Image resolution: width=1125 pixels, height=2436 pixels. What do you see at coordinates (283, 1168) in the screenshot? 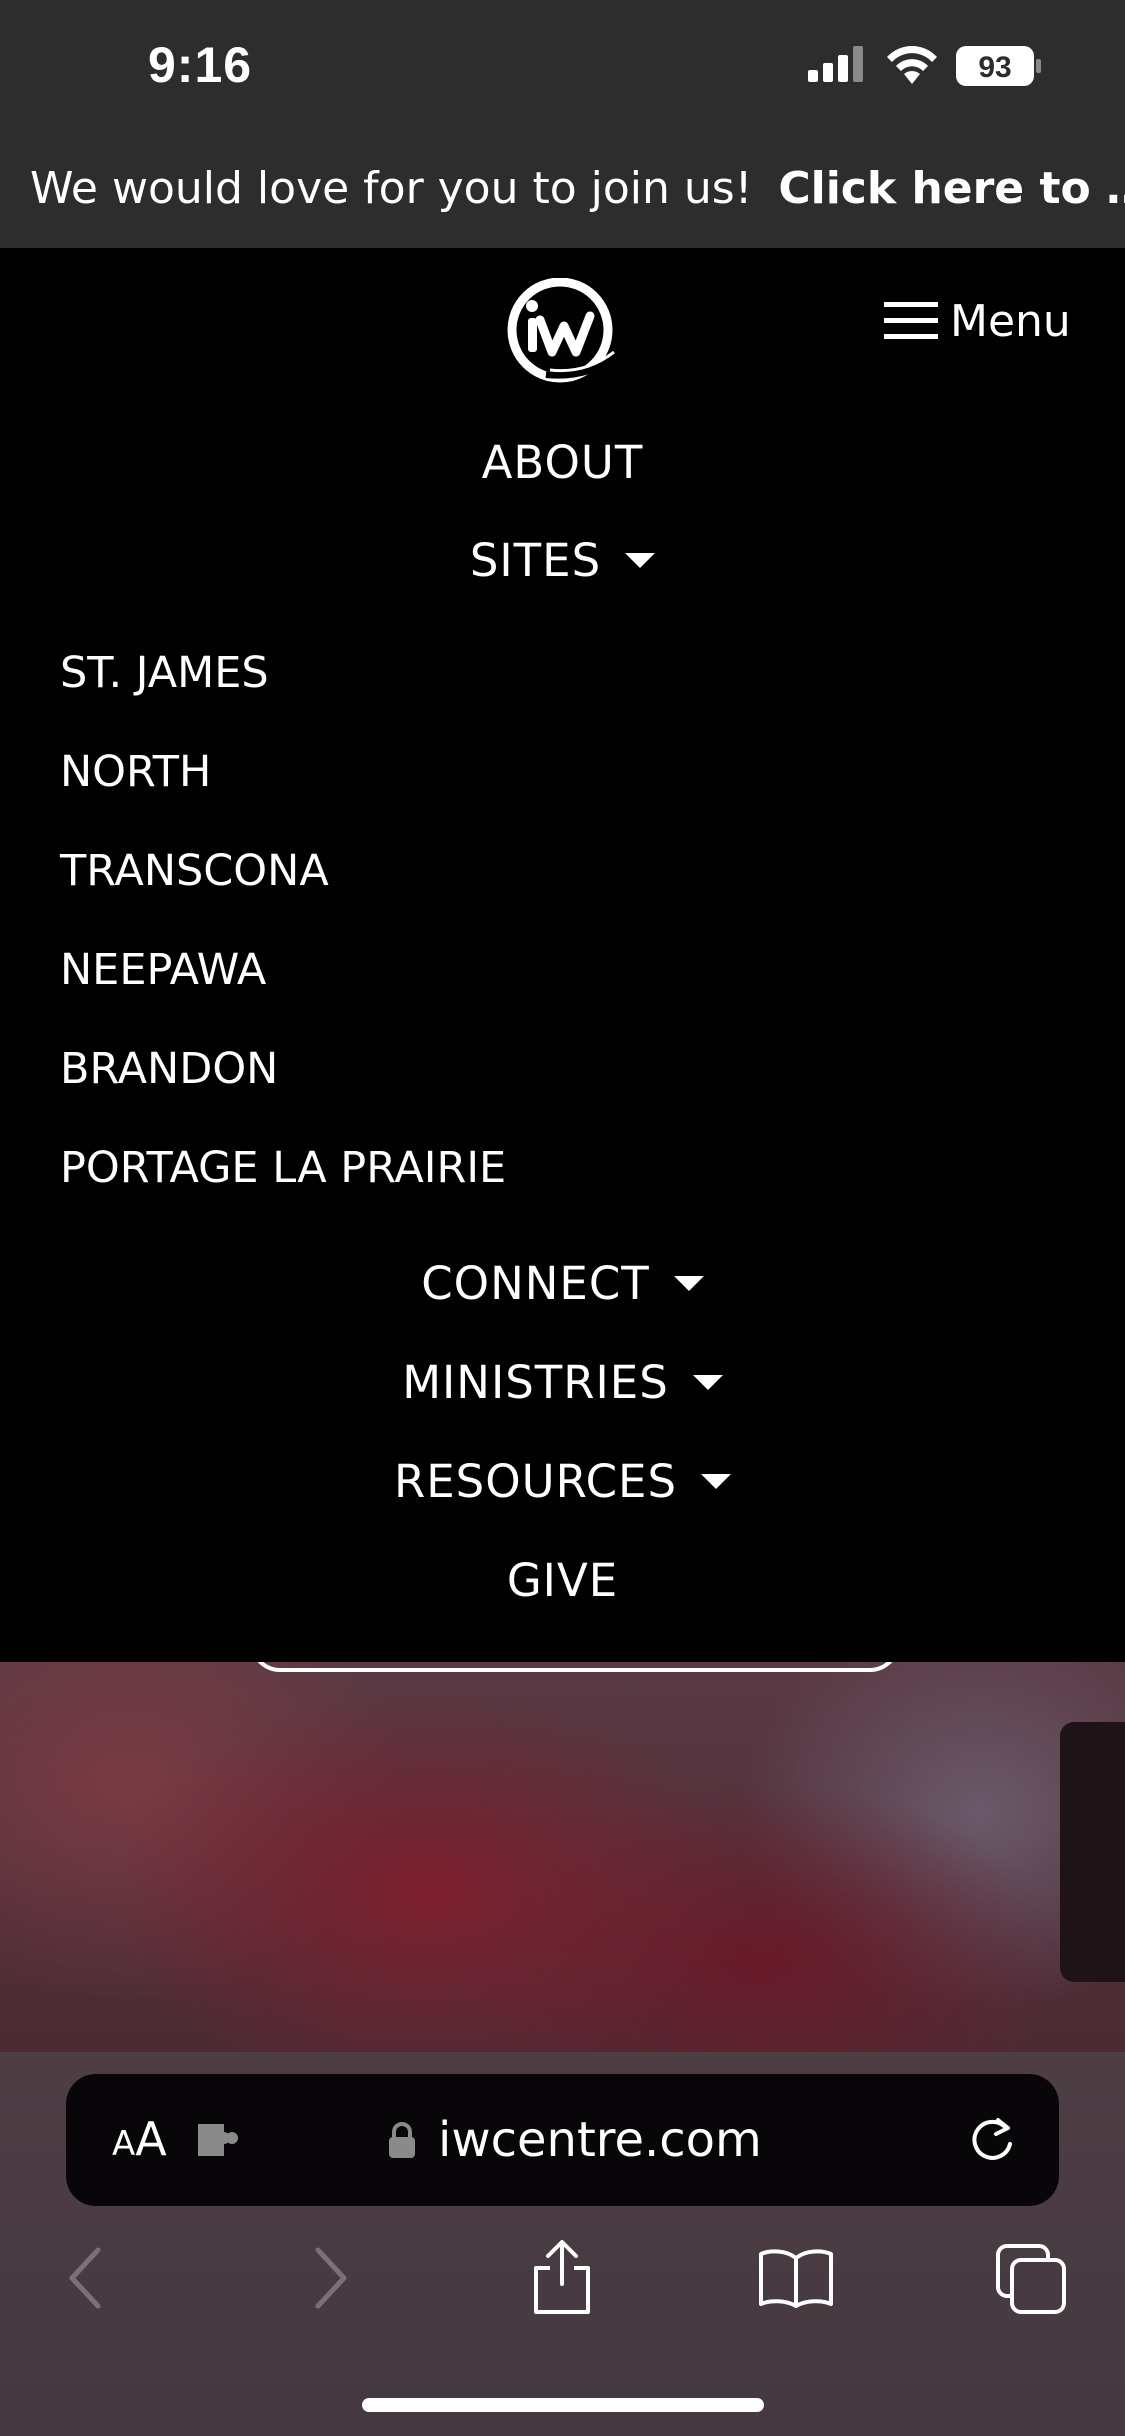
I see `sites-item-portage-la-prairie: PORTAGE LA PRAIRIE` at bounding box center [283, 1168].